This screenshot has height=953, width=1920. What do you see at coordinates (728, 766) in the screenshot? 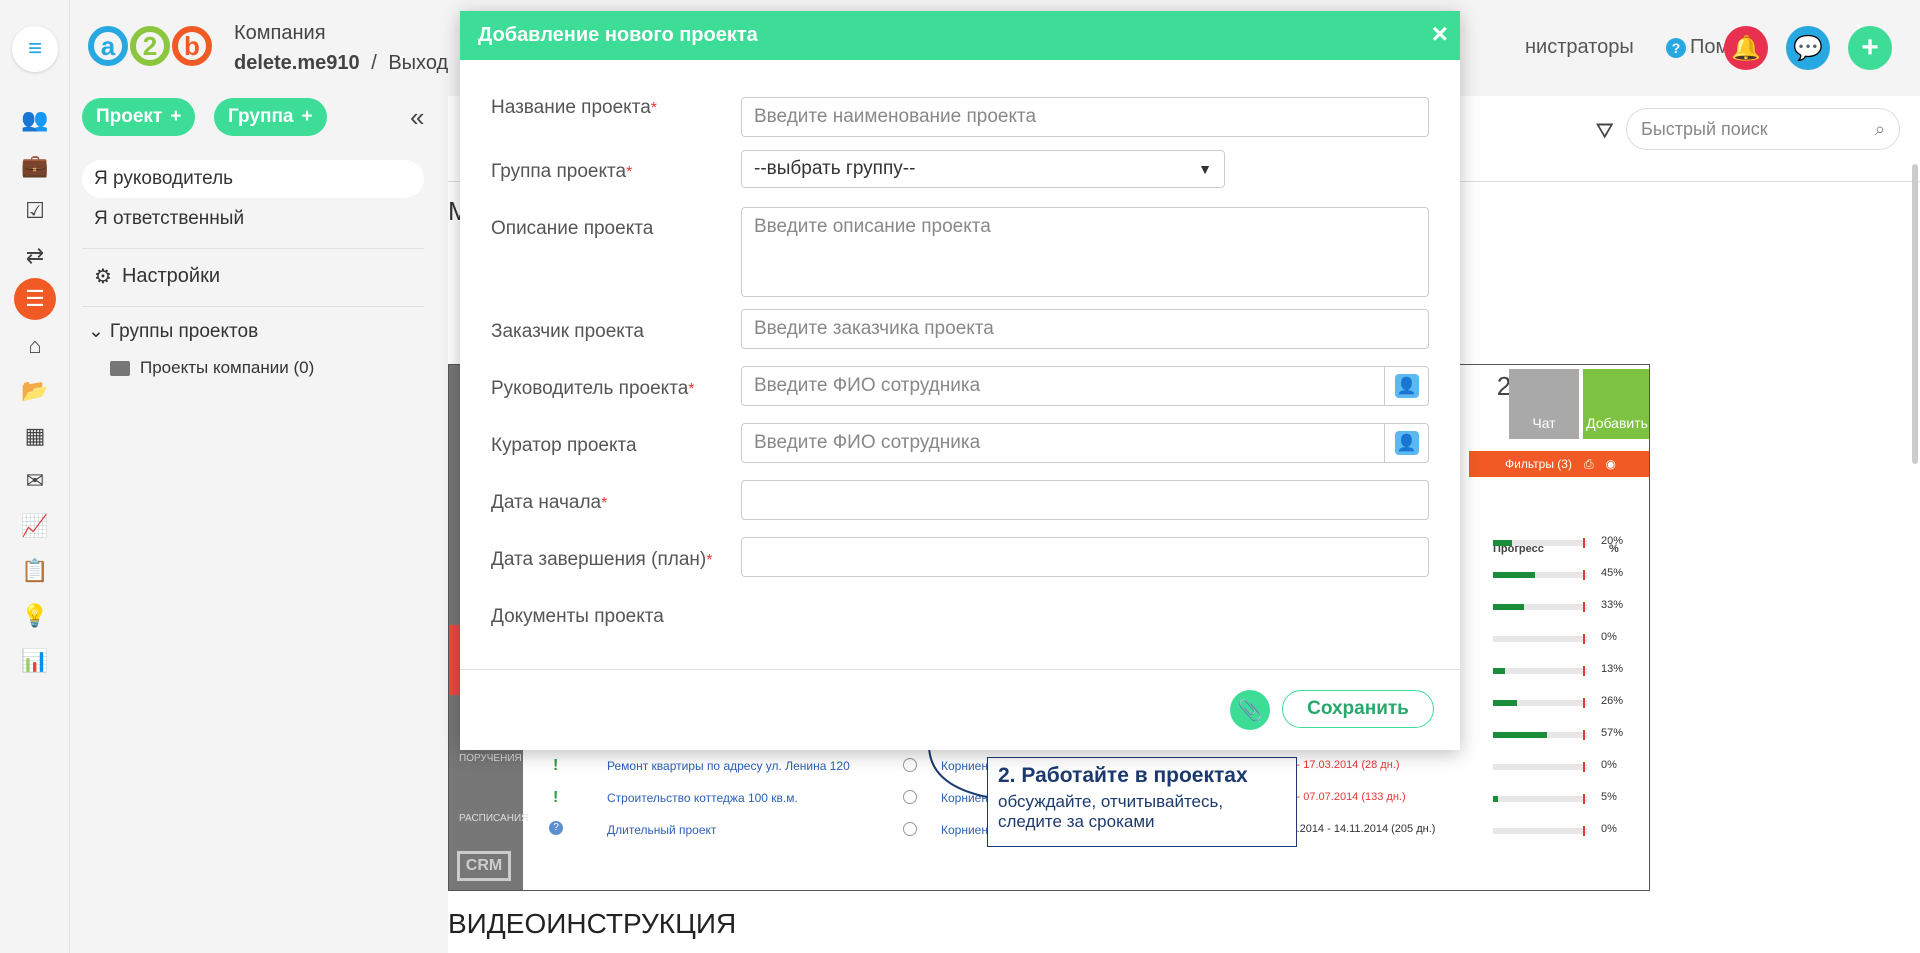
I see `project-name: Ремонт квартиры по адресу ул. Ленина 120` at bounding box center [728, 766].